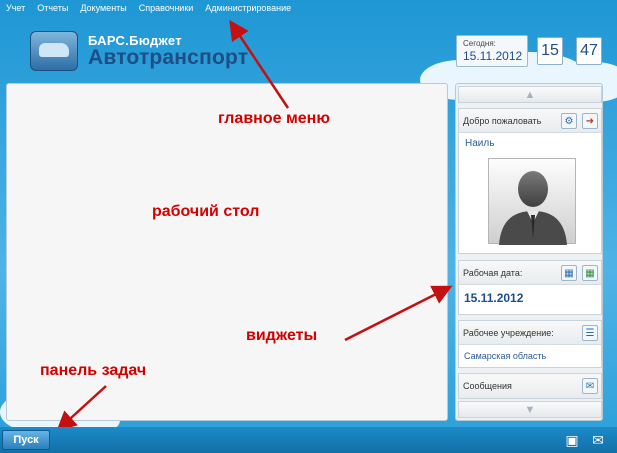 Image resolution: width=617 pixels, height=453 pixels. What do you see at coordinates (259, 64) in the screenshot?
I see `arrow-to-main-menu` at bounding box center [259, 64].